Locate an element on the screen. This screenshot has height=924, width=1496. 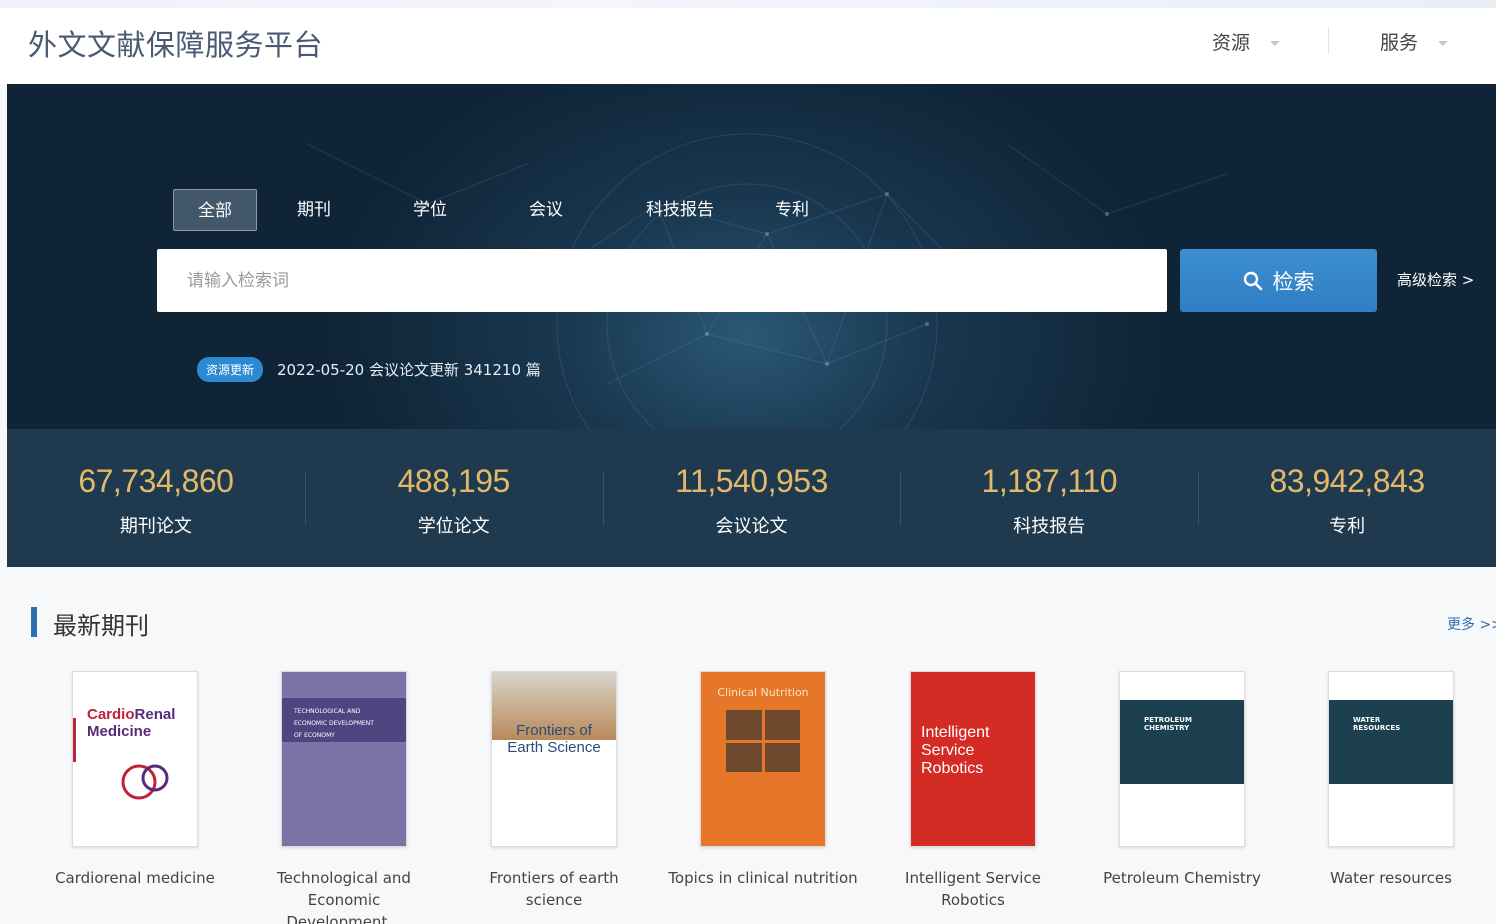
stat-tech-reports: 1,187,110 科技报告 is located at coordinates (1049, 498).